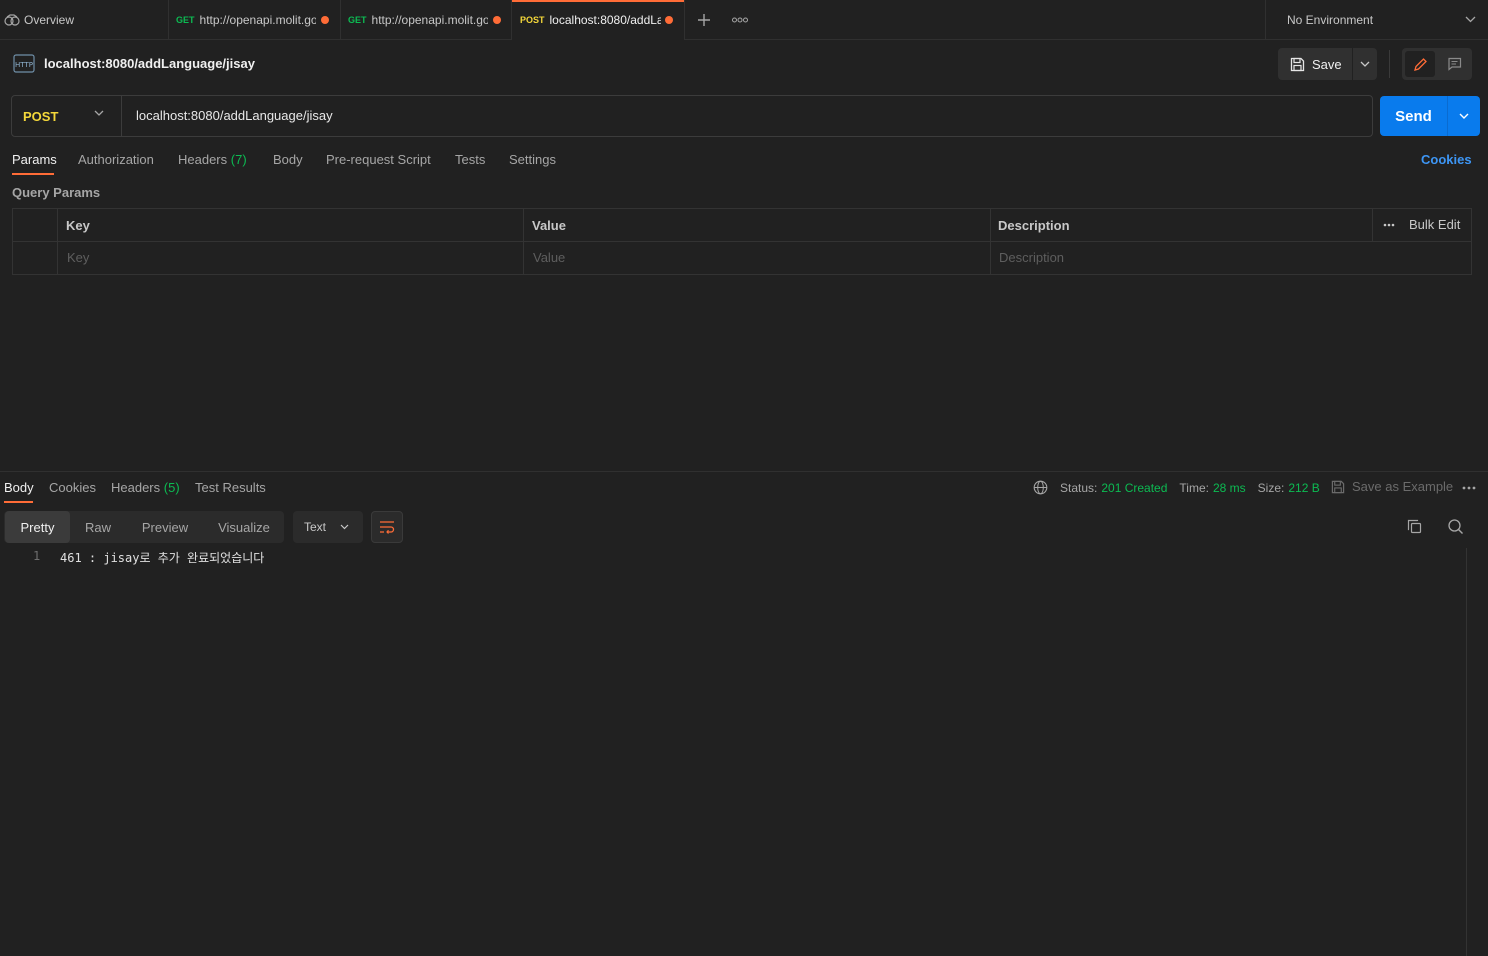 This screenshot has width=1488, height=956. What do you see at coordinates (378, 159) in the screenshot?
I see `tab-pre-request-script: Pre-request Script` at bounding box center [378, 159].